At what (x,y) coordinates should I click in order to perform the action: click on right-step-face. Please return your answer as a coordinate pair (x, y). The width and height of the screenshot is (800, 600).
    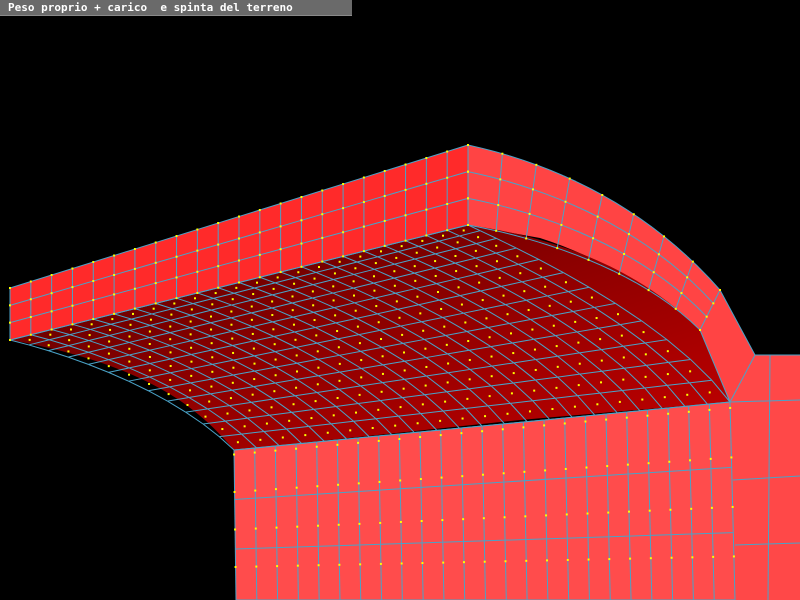
    Looking at the image, I should click on (765, 477).